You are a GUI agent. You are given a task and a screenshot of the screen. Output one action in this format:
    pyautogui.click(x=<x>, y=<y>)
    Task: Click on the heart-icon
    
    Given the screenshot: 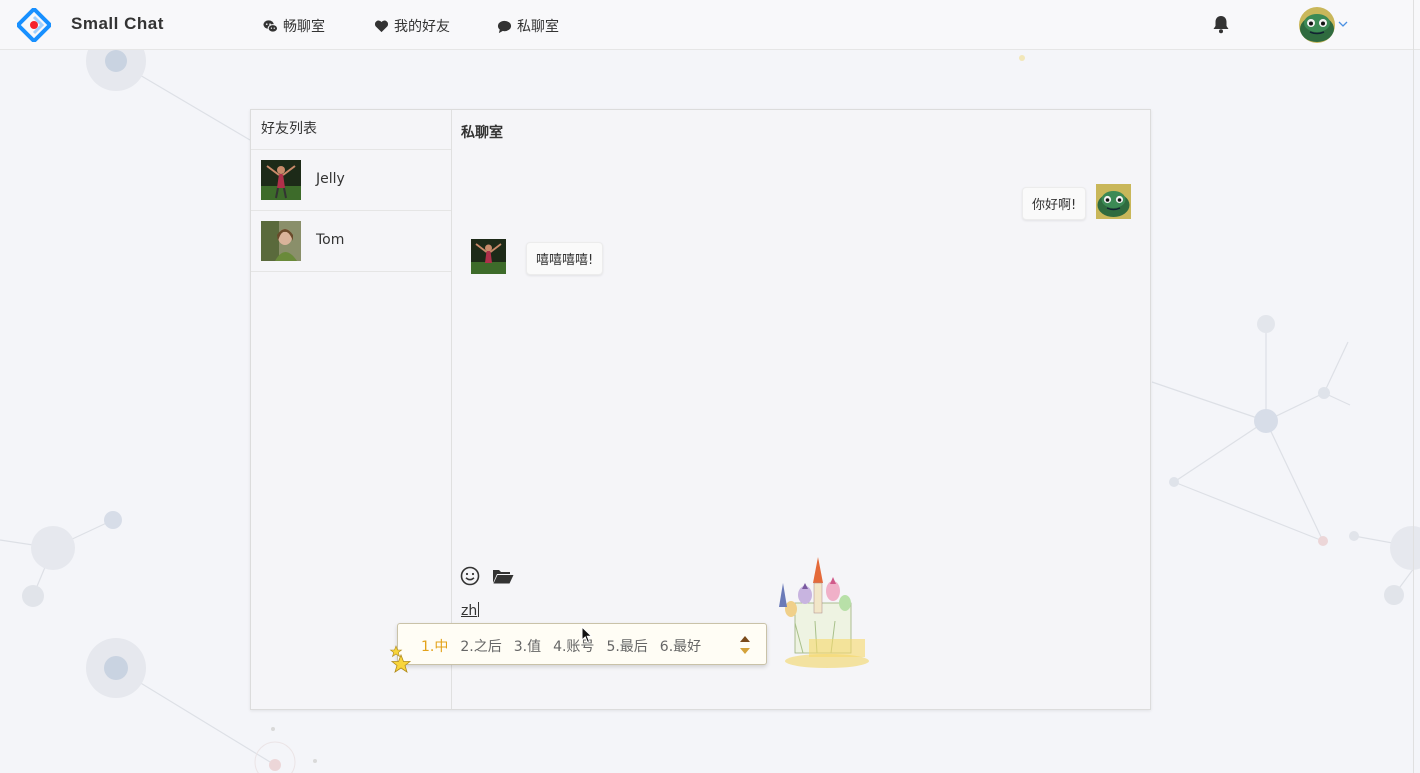 What is the action you would take?
    pyautogui.click(x=381, y=26)
    